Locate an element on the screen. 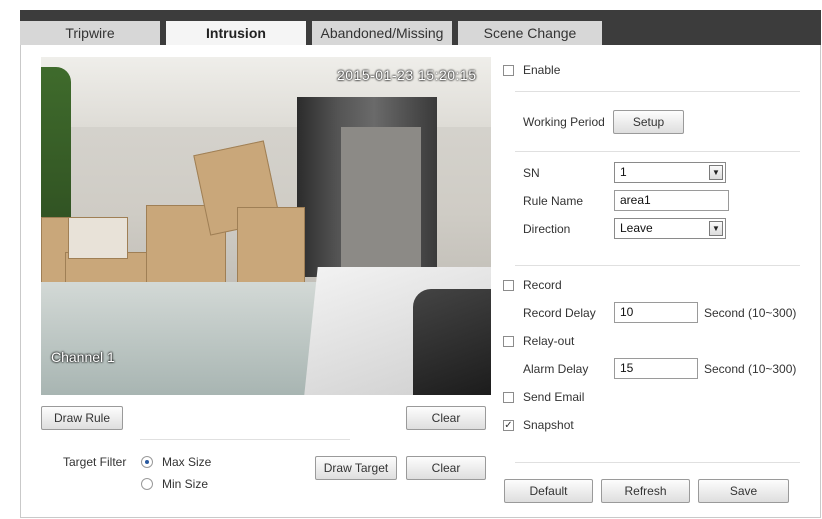  direction-select: Leave ▼ is located at coordinates (670, 228).